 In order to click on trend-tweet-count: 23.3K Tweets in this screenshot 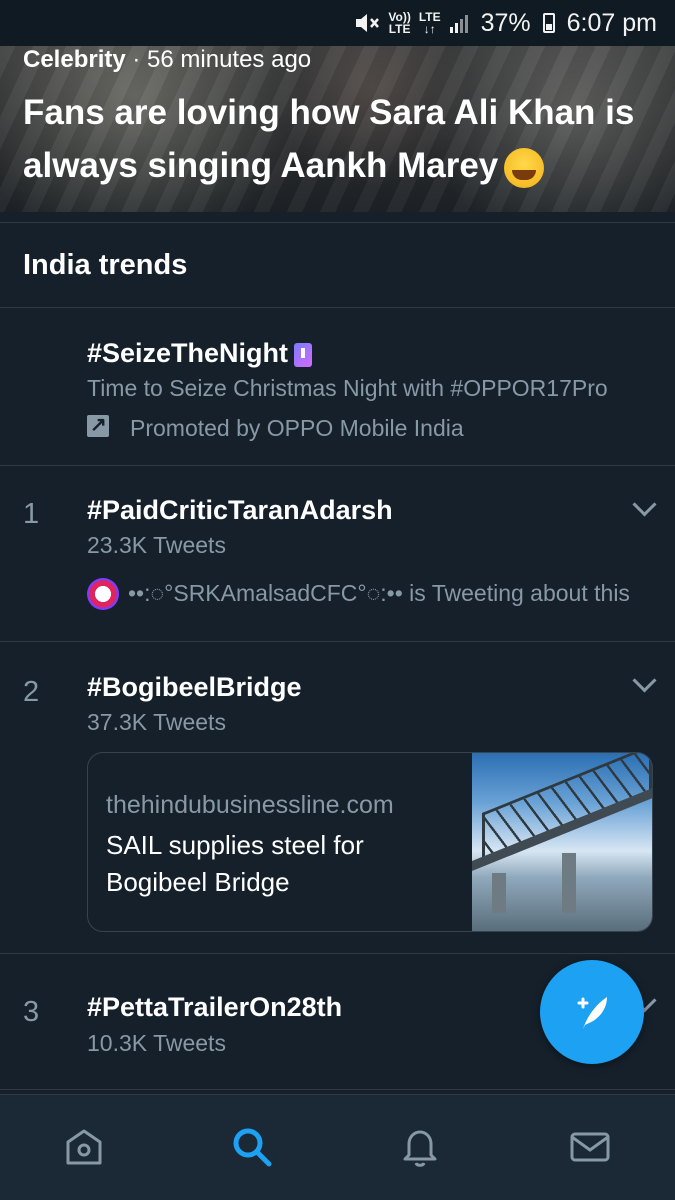, I will do `click(156, 545)`.